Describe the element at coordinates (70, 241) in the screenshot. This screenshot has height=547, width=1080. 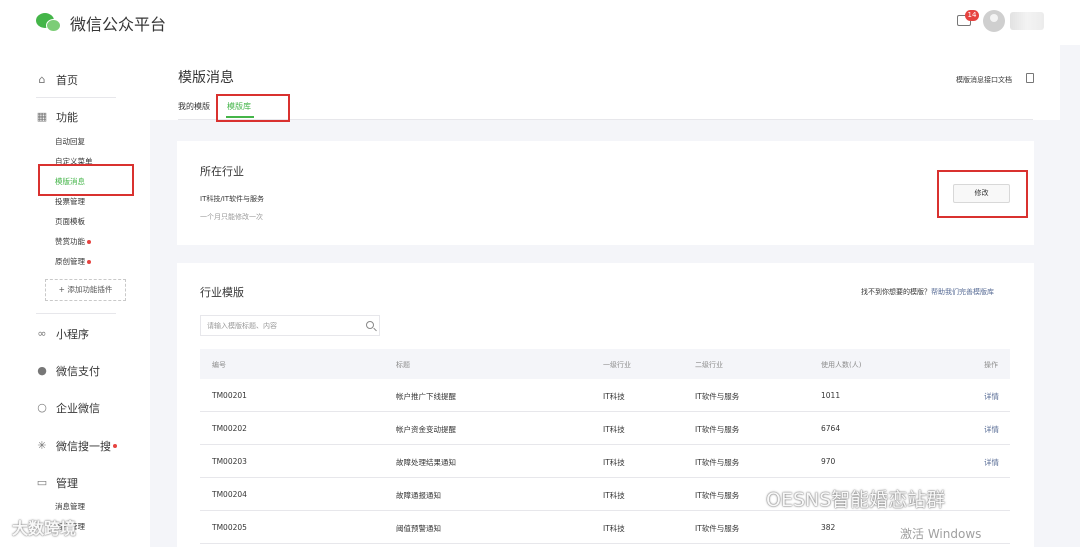
I see `sidebar-item-label: 赞赏功能` at that location.